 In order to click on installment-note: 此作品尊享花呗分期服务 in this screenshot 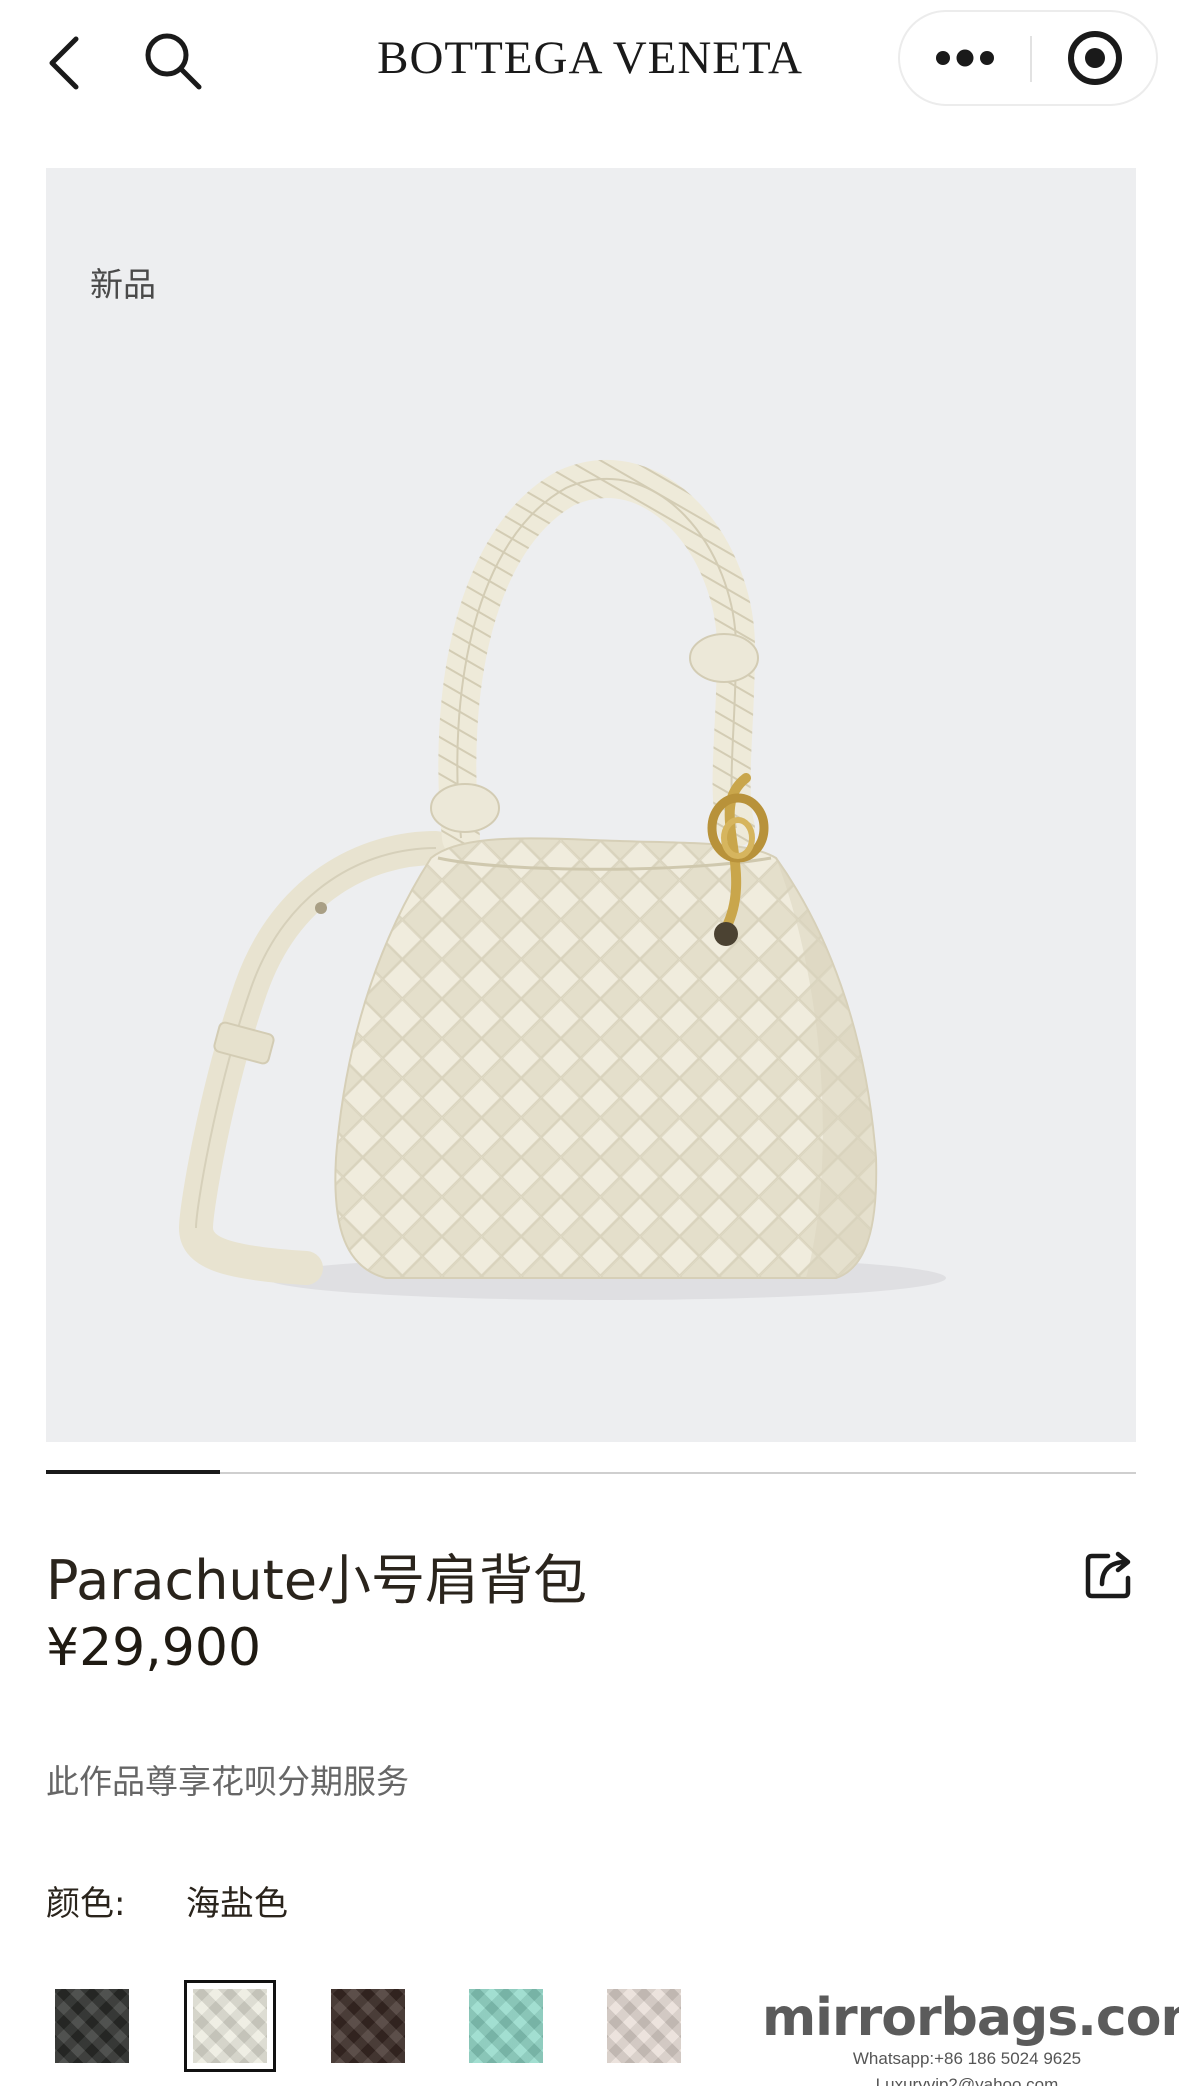, I will do `click(227, 1781)`.